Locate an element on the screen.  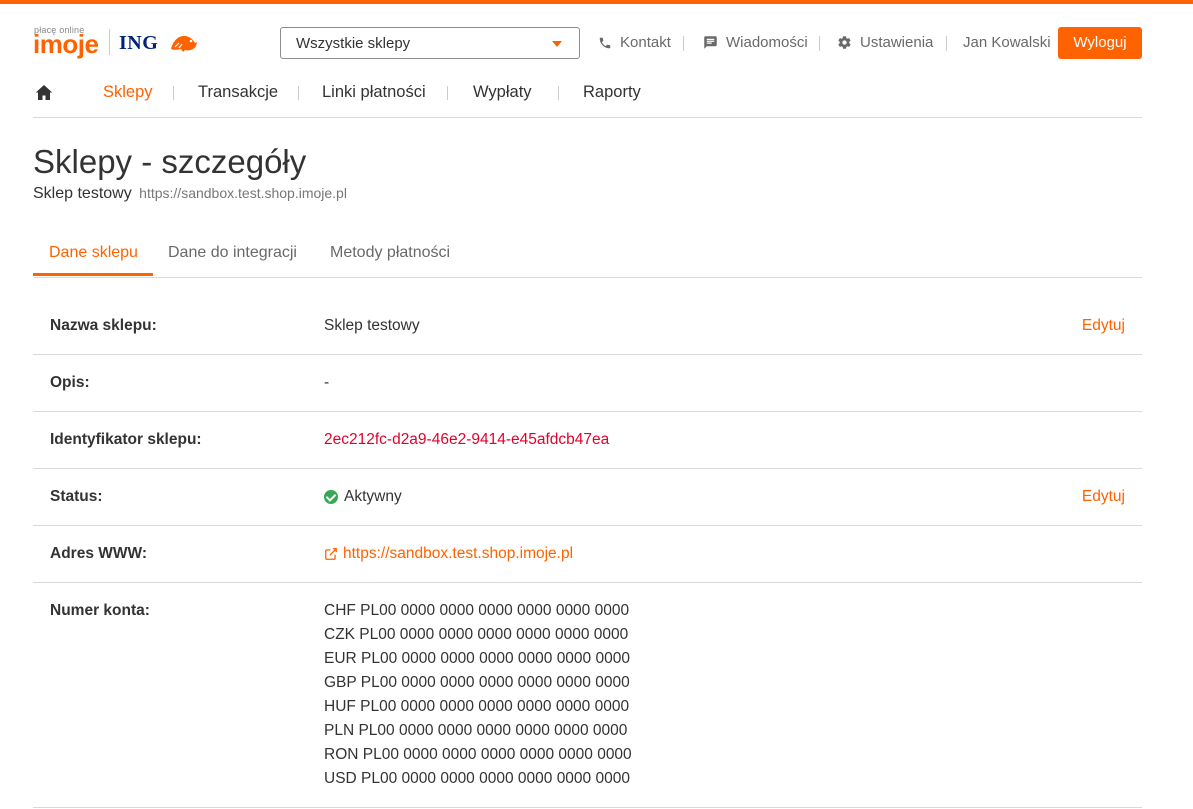
nav-item-transakcje: Transakcje is located at coordinates (238, 92).